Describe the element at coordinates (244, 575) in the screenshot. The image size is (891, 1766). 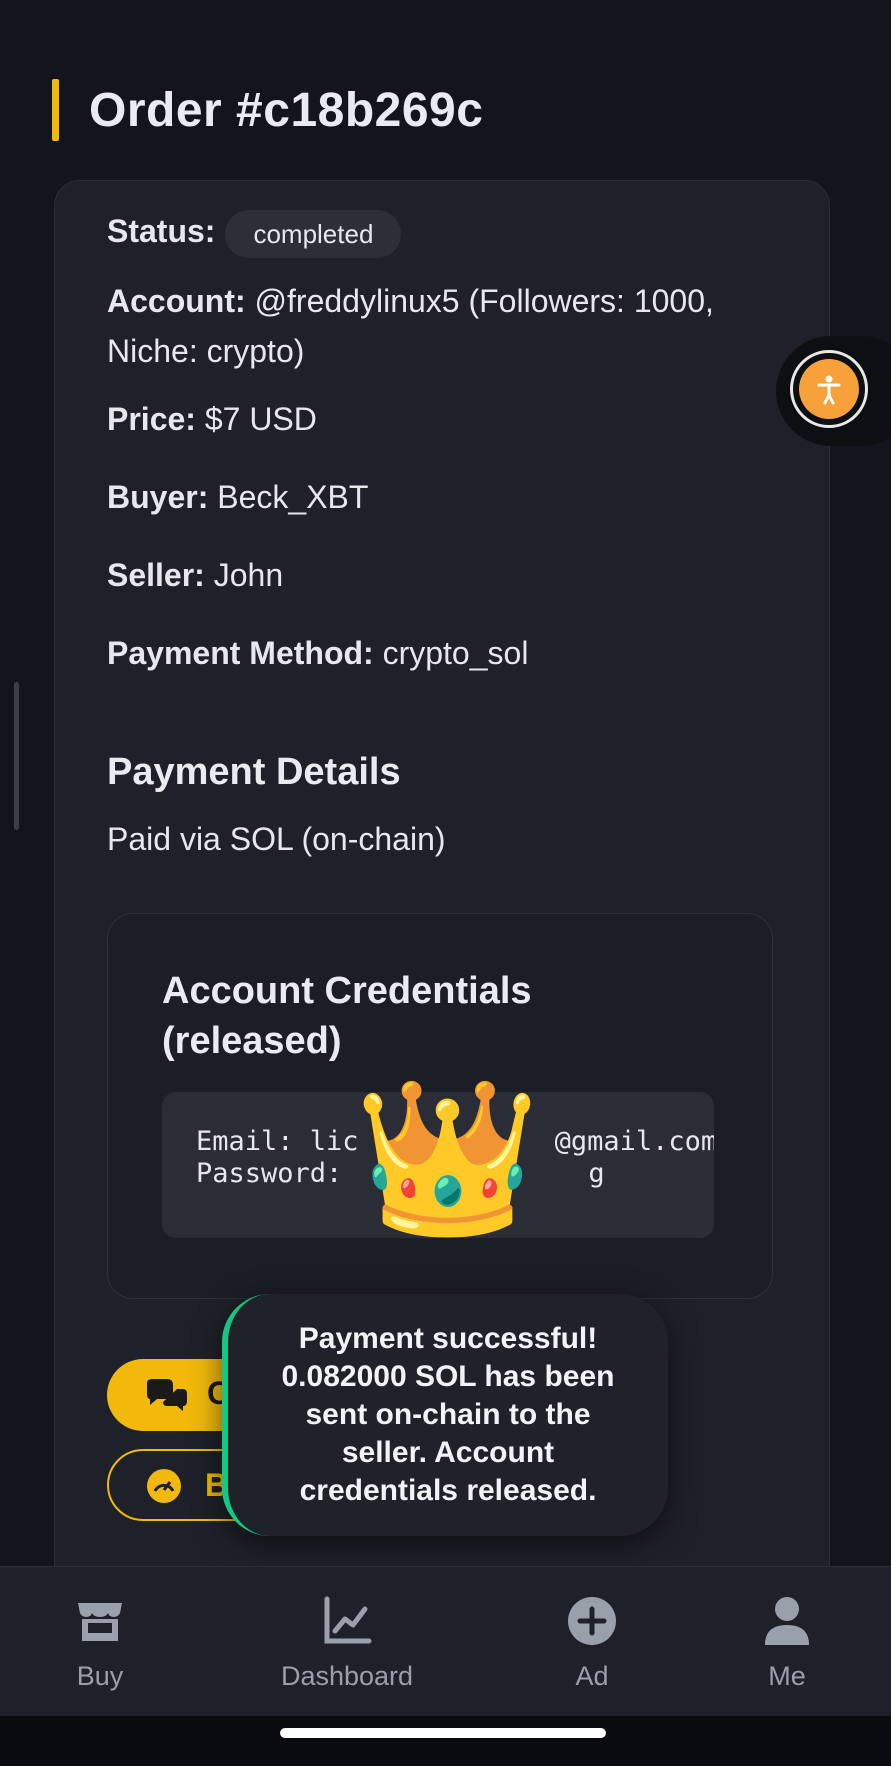
I see `seller-value: John` at that location.